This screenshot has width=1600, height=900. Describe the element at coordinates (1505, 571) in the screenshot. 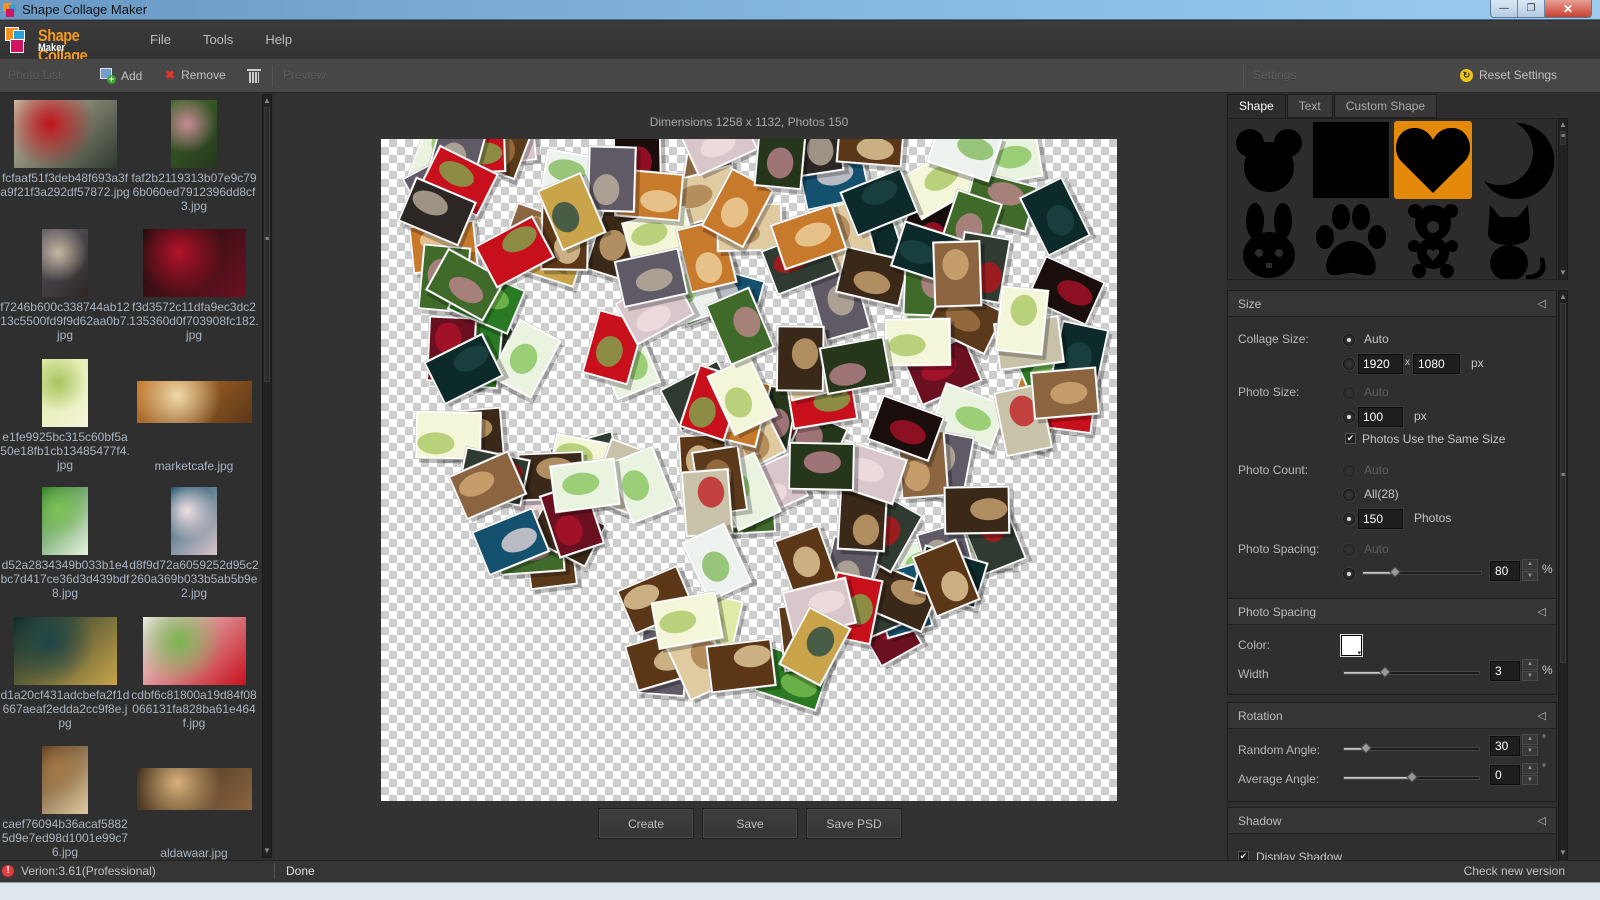

I see `spacing-input: 80` at that location.